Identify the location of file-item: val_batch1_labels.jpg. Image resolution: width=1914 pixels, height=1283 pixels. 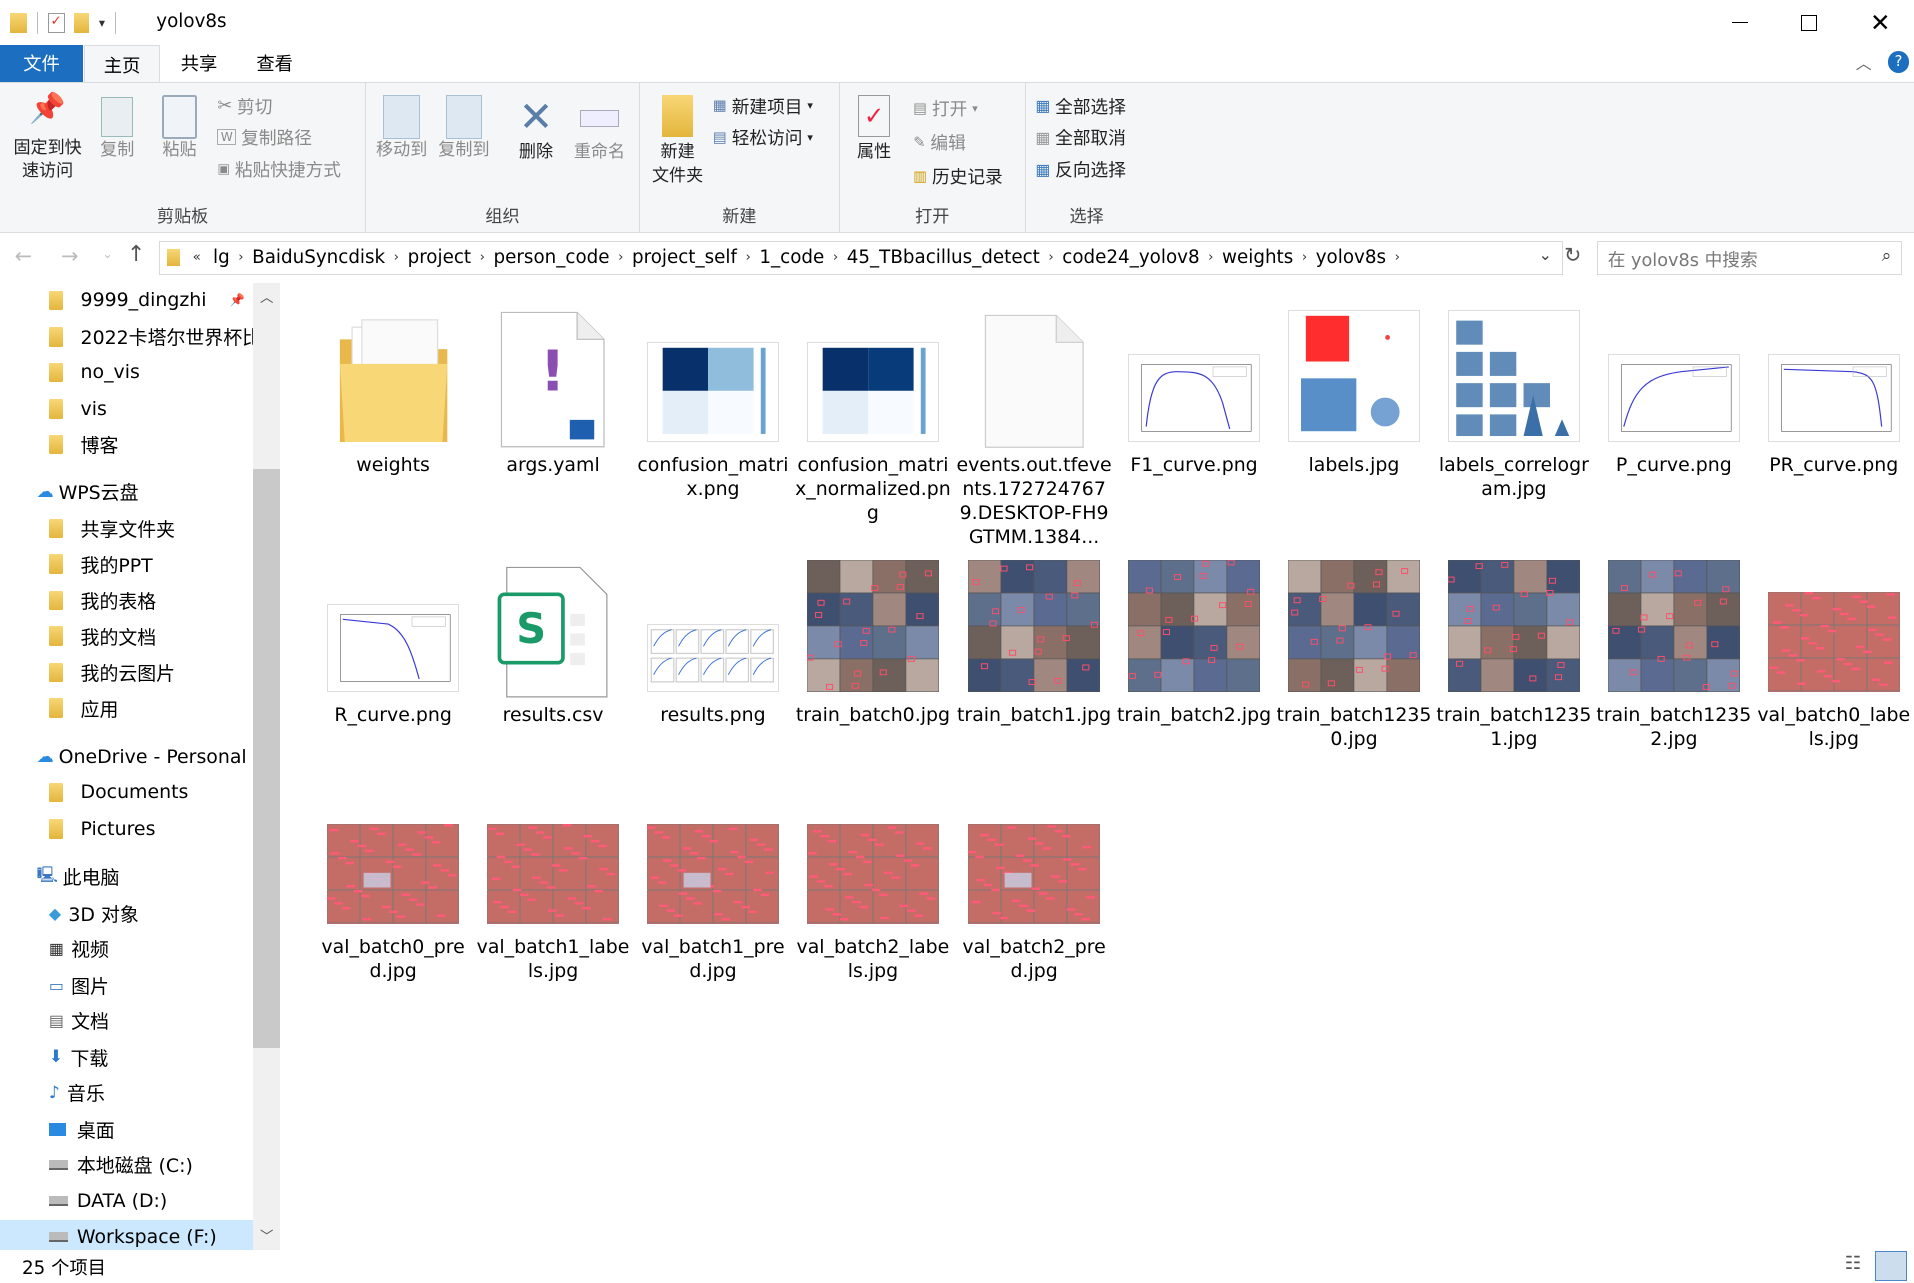
(553, 882).